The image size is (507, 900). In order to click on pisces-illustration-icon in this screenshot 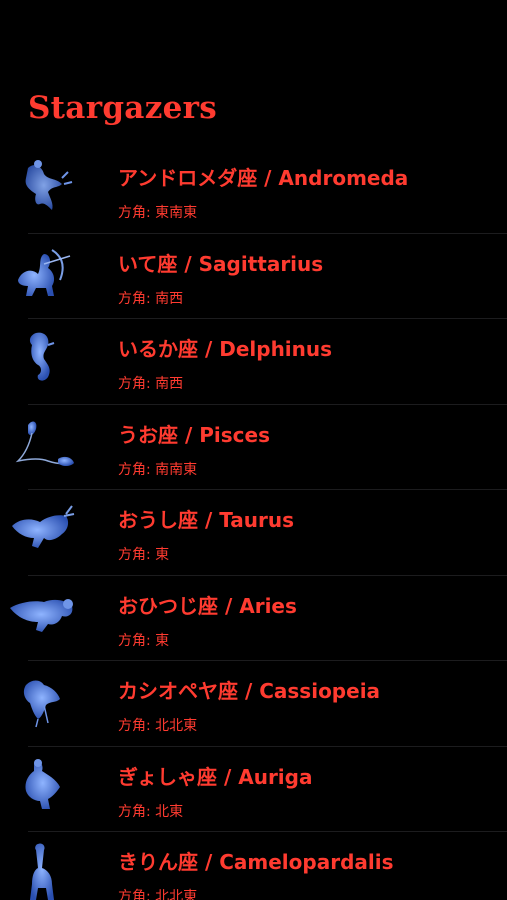, I will do `click(43, 443)`.